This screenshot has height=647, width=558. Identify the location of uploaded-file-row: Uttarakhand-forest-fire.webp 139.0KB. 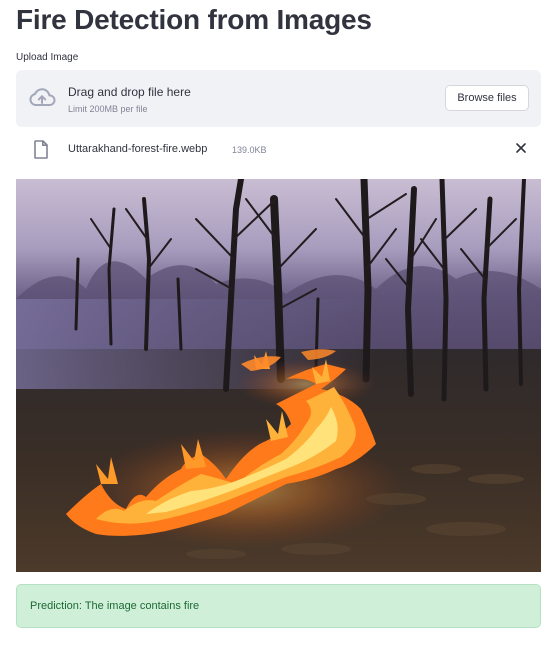
(278, 149).